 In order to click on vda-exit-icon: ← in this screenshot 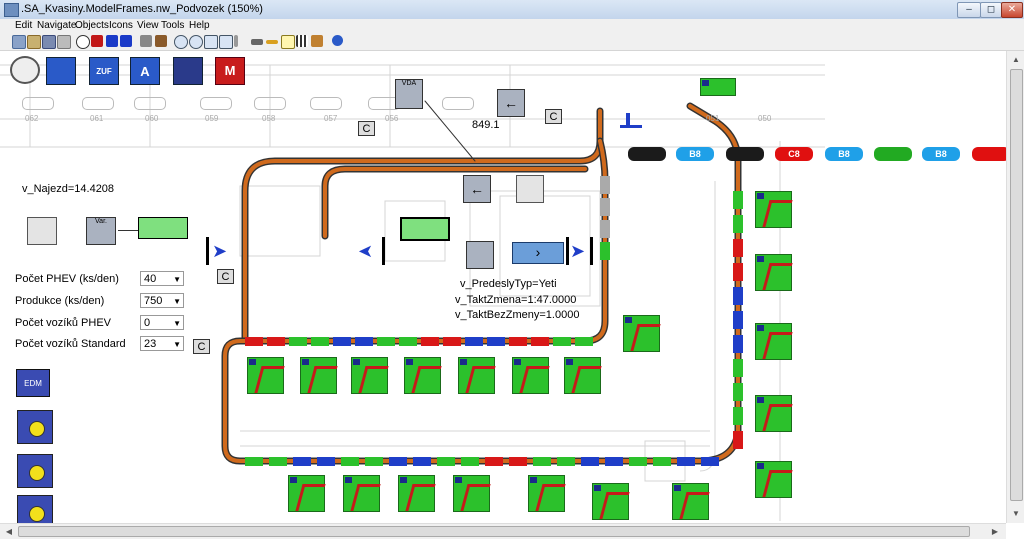, I will do `click(511, 103)`.